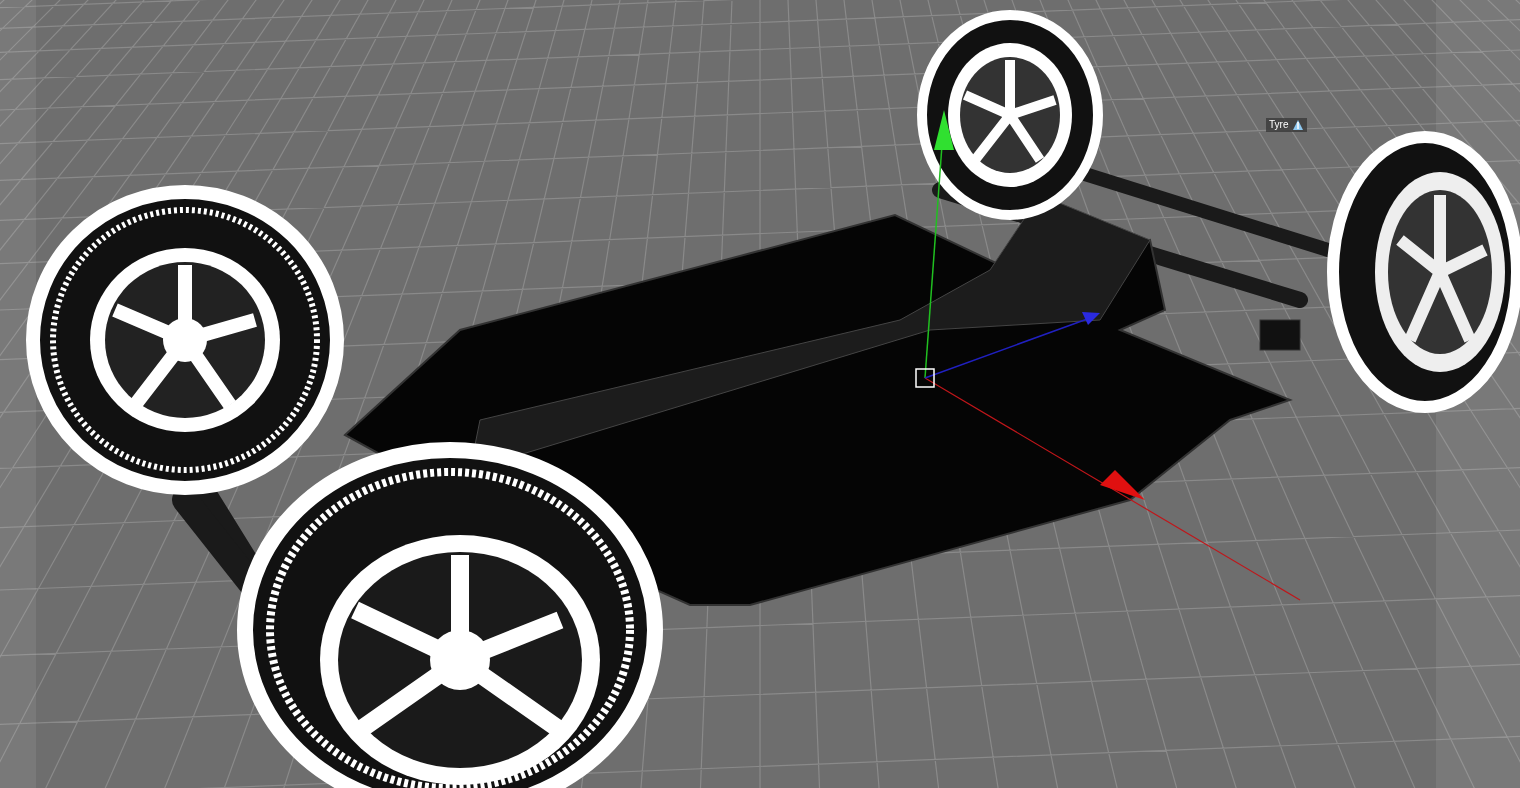 The width and height of the screenshot is (1520, 788). I want to click on object-icon, so click(1298, 125).